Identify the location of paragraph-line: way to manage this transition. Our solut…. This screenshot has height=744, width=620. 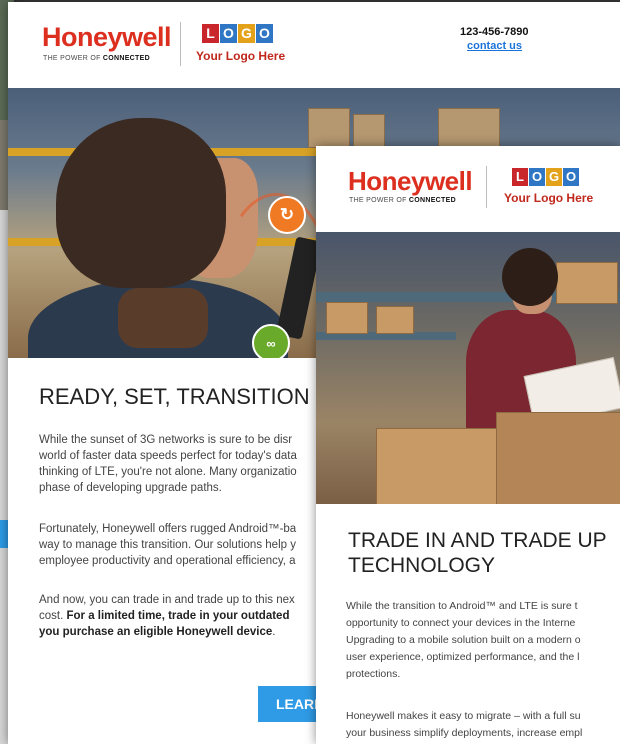
(167, 545).